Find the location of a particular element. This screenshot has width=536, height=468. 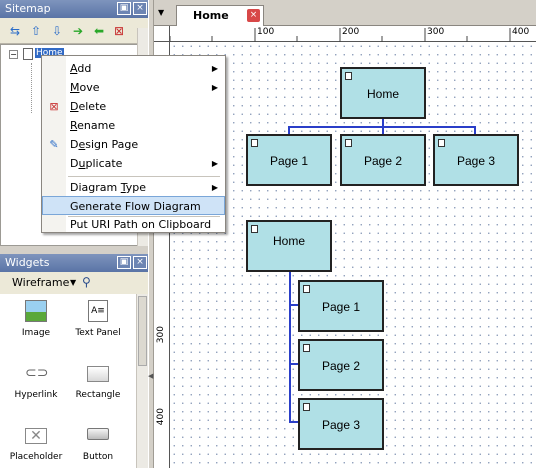

close-tab-icon: × is located at coordinates (253, 15).